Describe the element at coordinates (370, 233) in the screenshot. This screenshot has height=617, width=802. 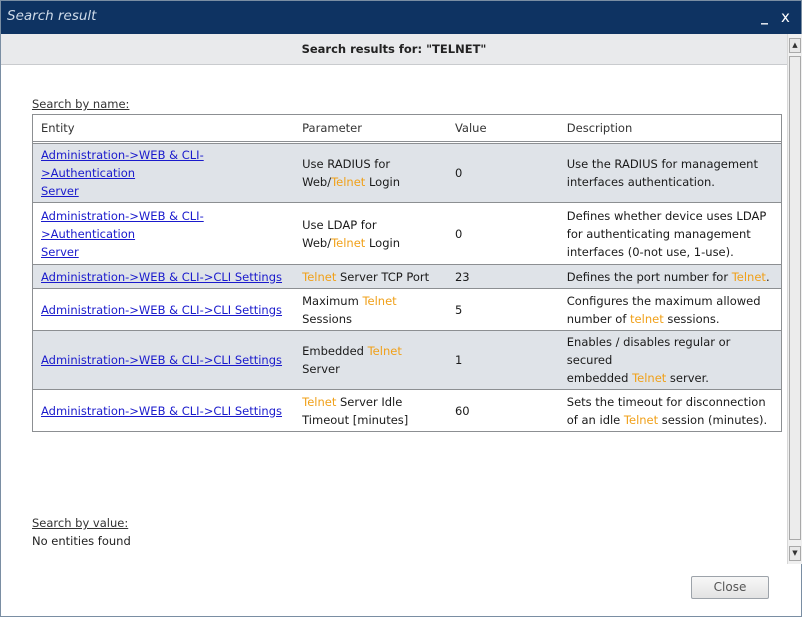
I see `parameter-cell: Use LDAP for Web/Telnet Login` at that location.